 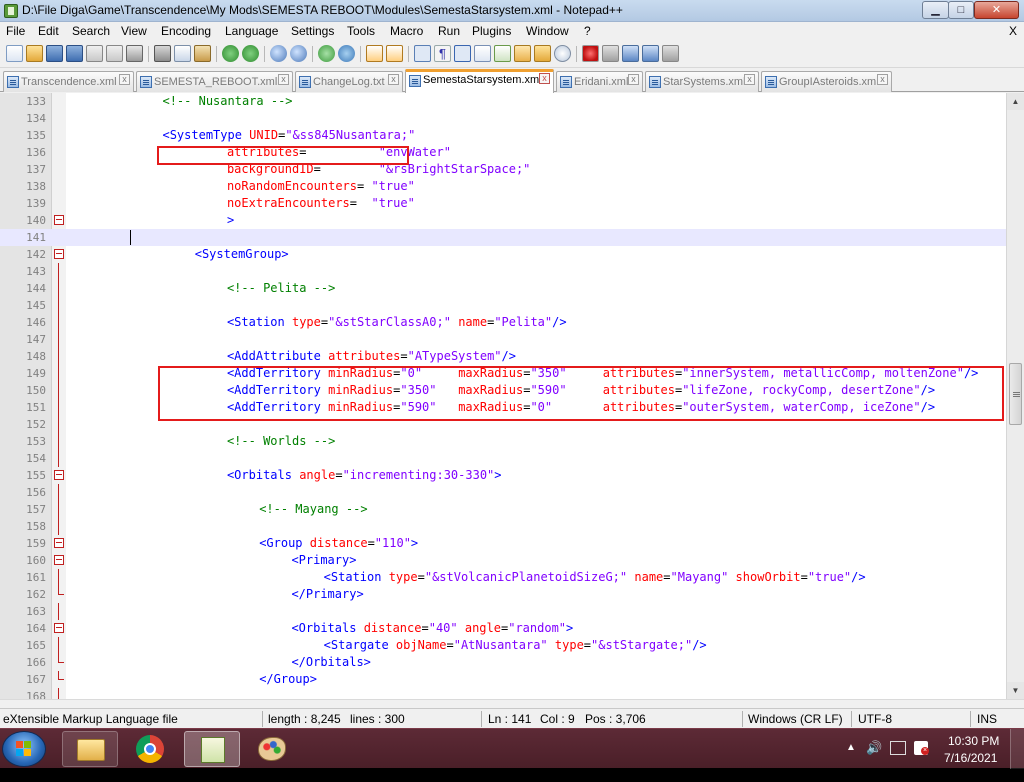 What do you see at coordinates (94, 53) in the screenshot?
I see `close-icon` at bounding box center [94, 53].